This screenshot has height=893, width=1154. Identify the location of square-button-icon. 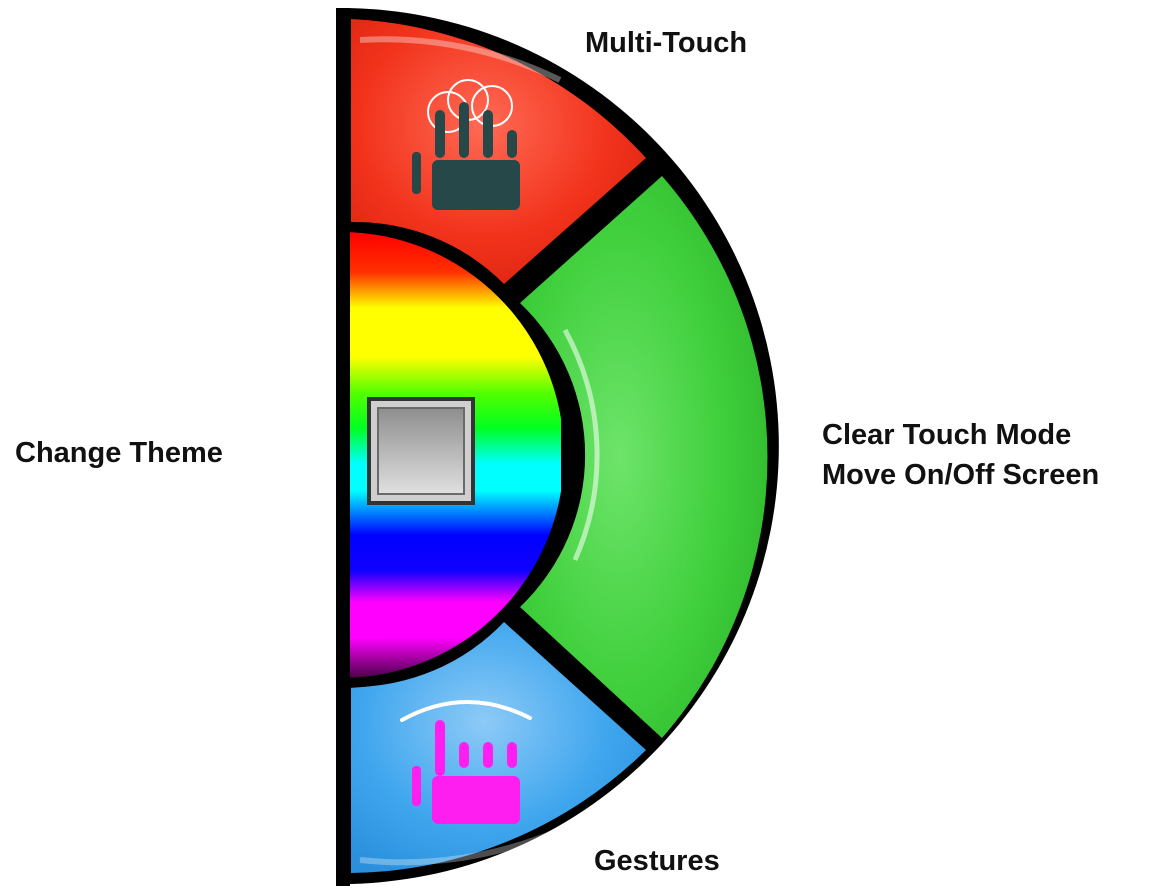
(421, 451).